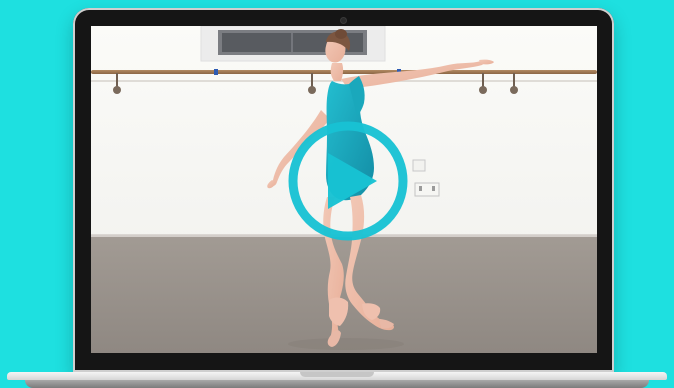  Describe the element at coordinates (293, 44) in the screenshot. I see `studio-window` at that location.